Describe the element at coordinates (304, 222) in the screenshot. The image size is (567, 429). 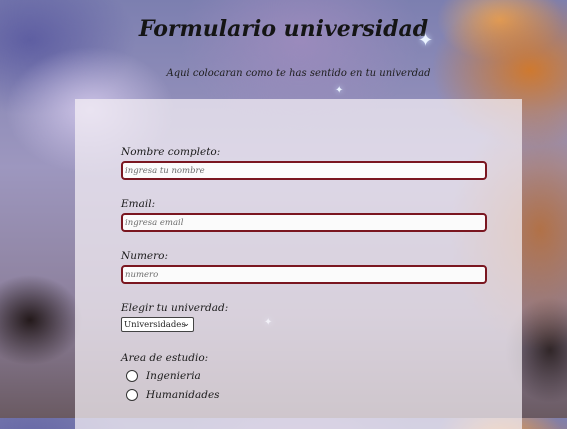
I see `email-input` at that location.